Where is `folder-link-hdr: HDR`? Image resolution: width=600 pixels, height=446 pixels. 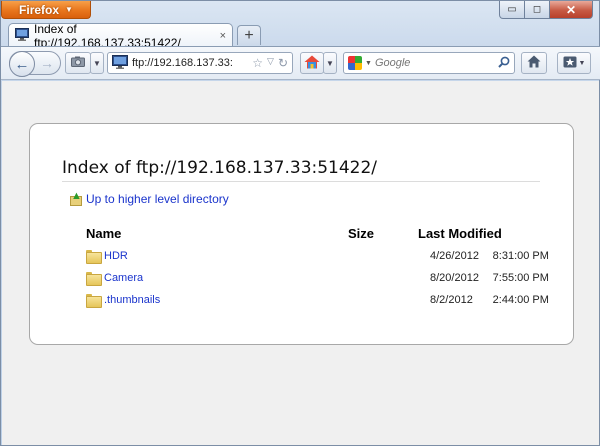 folder-link-hdr: HDR is located at coordinates (116, 256).